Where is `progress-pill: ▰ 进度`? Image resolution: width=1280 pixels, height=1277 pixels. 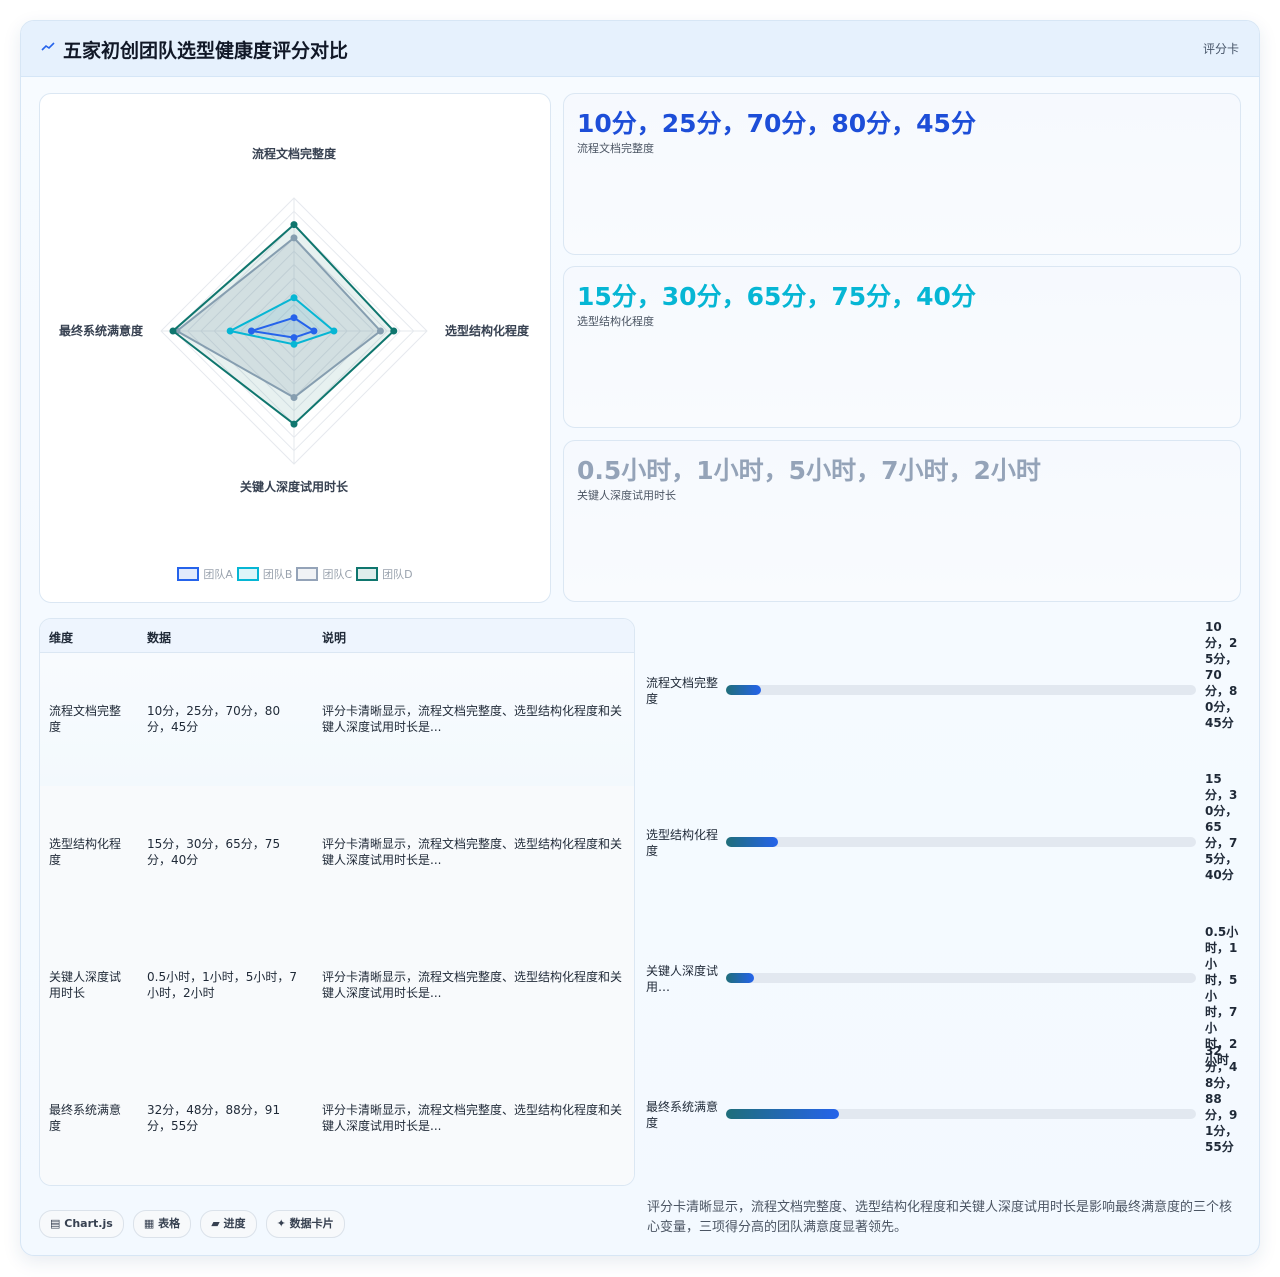
progress-pill: ▰ 进度 is located at coordinates (228, 1224).